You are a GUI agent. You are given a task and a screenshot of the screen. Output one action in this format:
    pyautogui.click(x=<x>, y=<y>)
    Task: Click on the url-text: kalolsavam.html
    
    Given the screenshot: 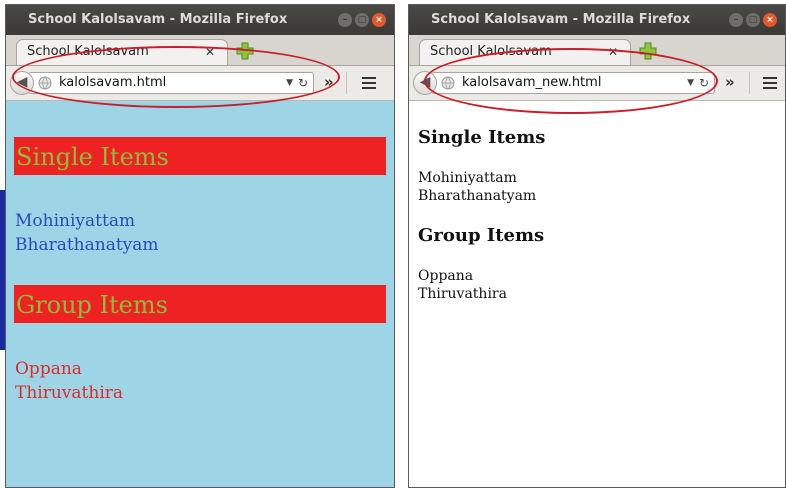 What is the action you would take?
    pyautogui.click(x=113, y=82)
    